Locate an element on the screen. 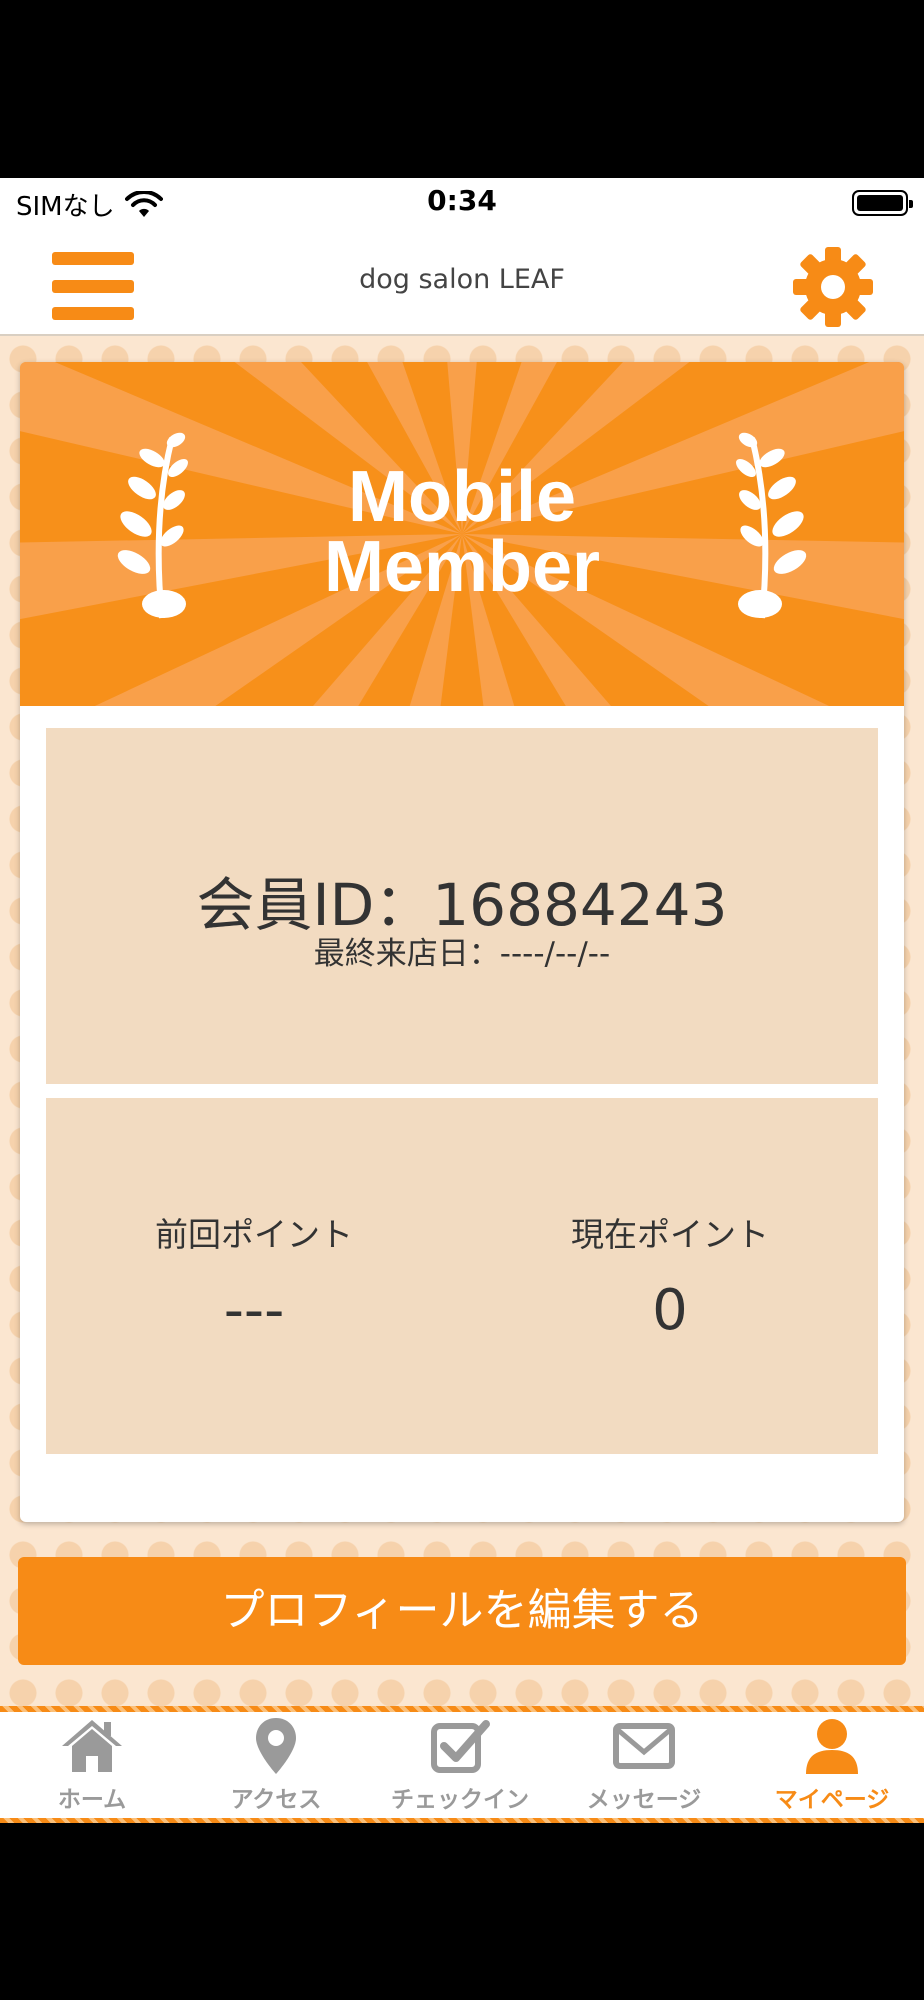  previous-points: 前回ポイント --- is located at coordinates (254, 1275).